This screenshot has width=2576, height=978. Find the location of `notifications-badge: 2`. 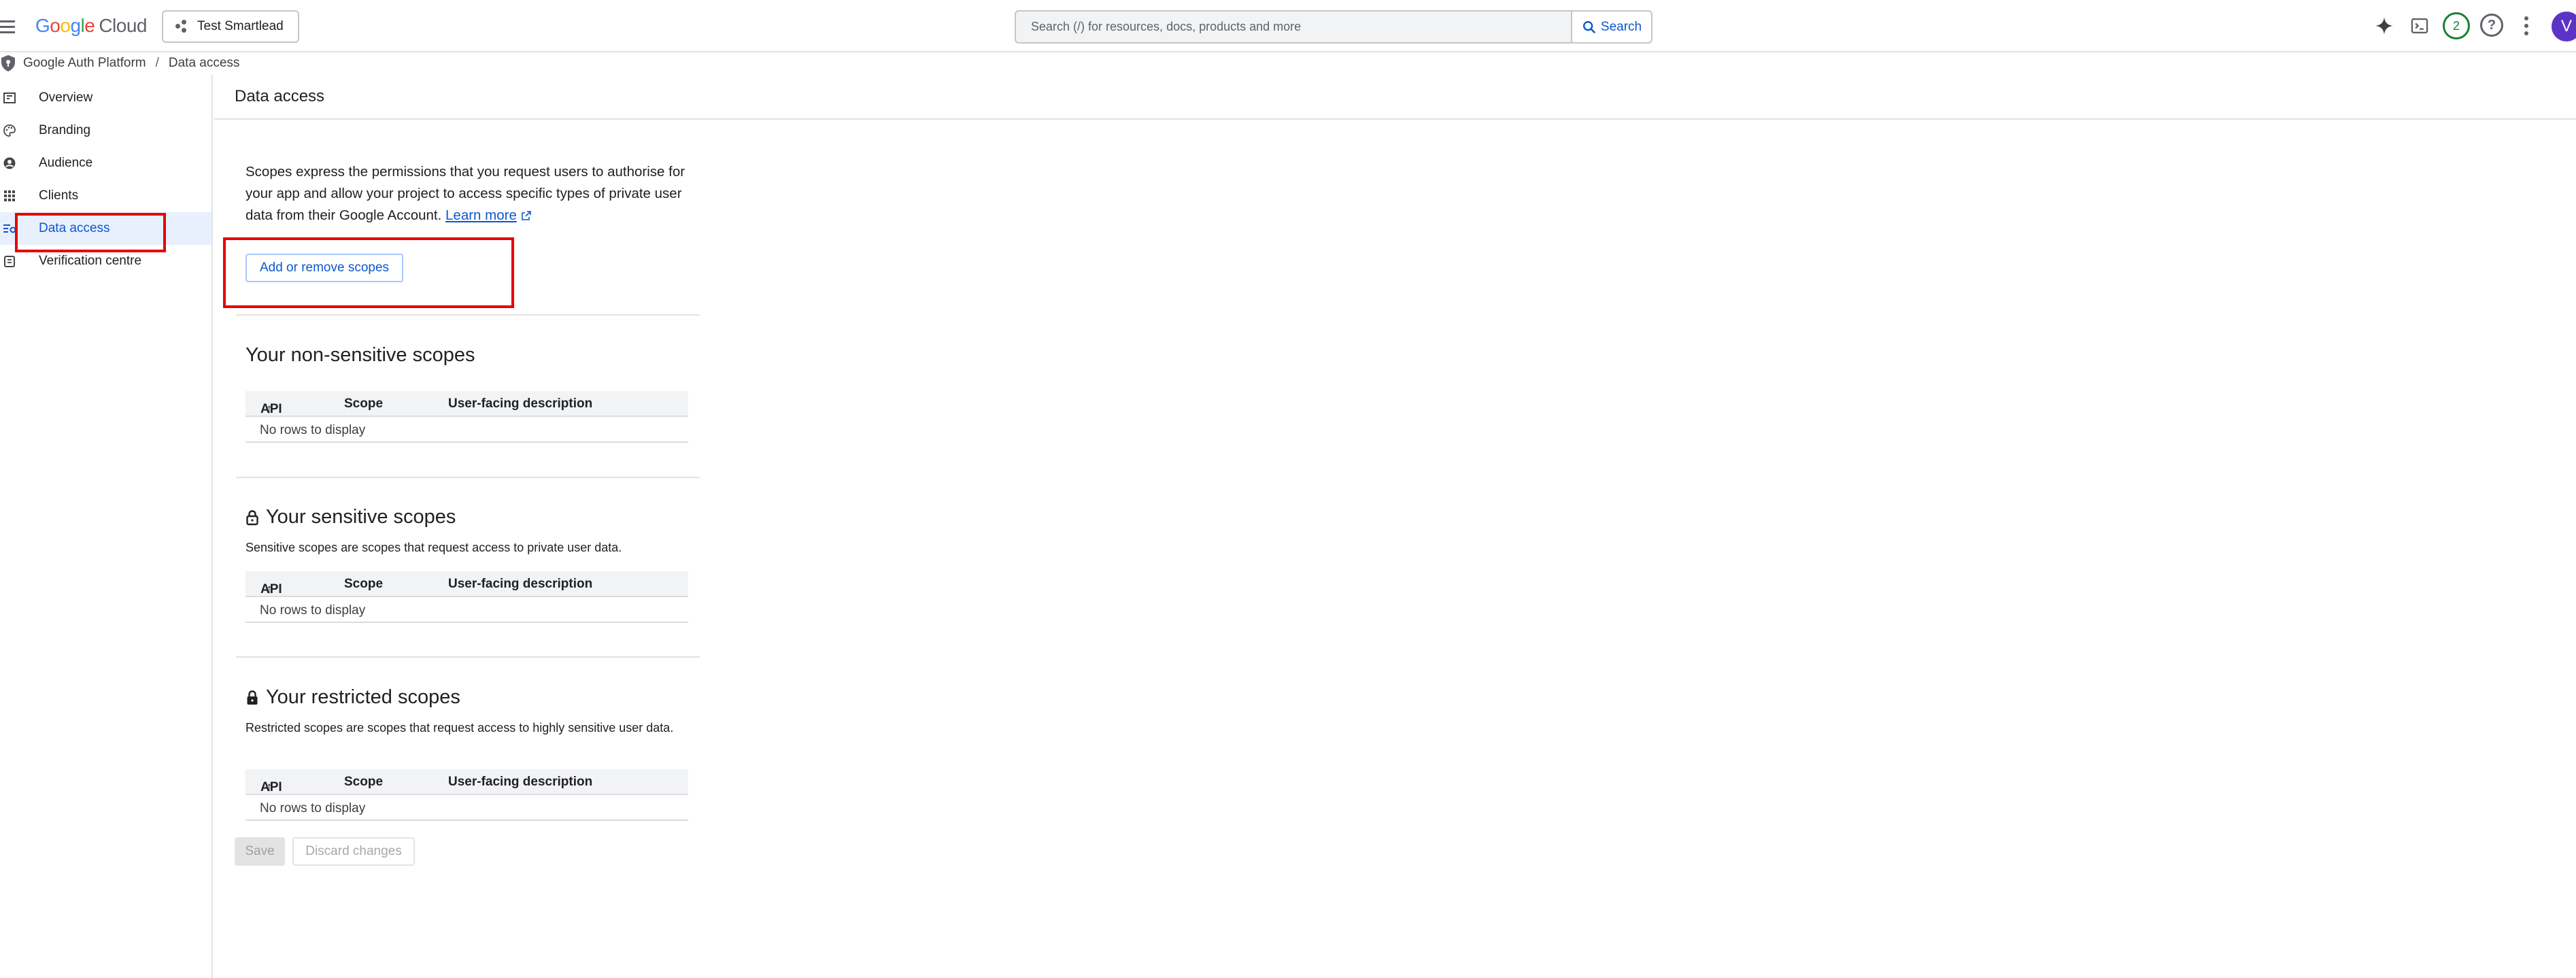

notifications-badge: 2 is located at coordinates (2456, 25).